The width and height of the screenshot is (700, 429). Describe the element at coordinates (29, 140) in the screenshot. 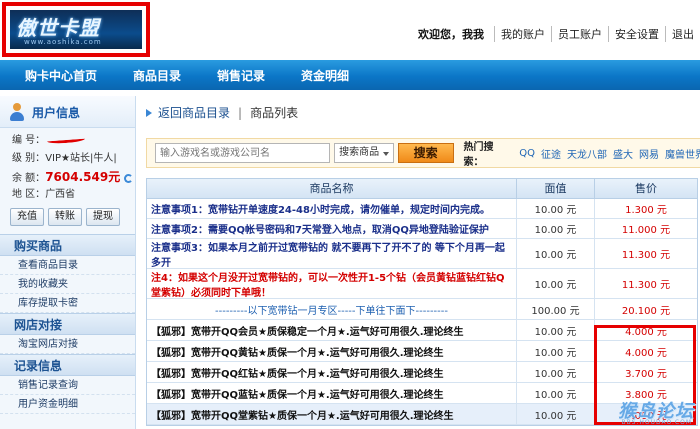

I see `user-id-label: 编 号：` at that location.